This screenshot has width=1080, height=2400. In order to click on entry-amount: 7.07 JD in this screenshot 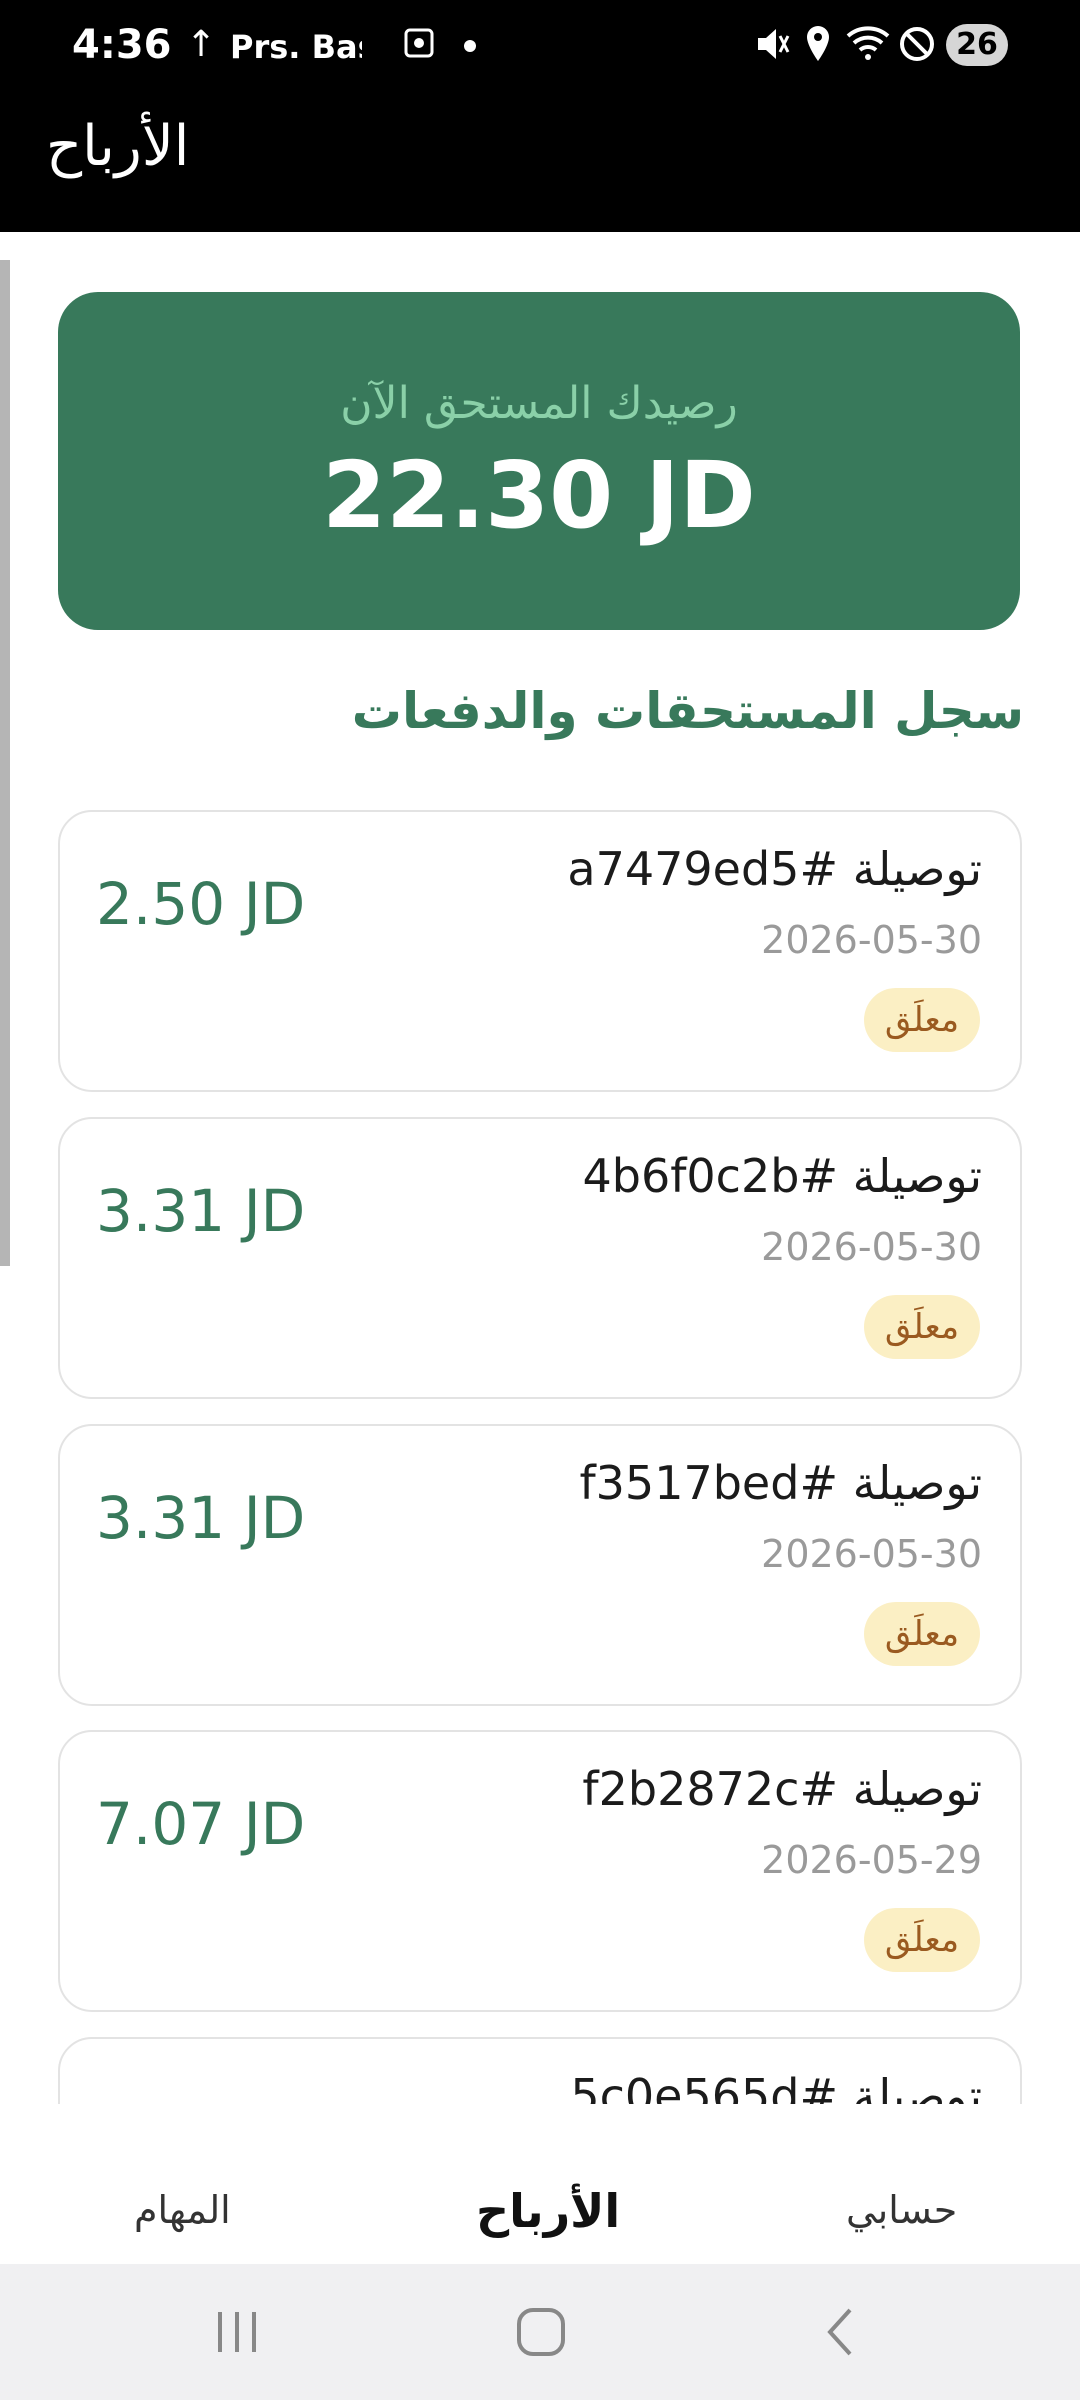, I will do `click(201, 1824)`.